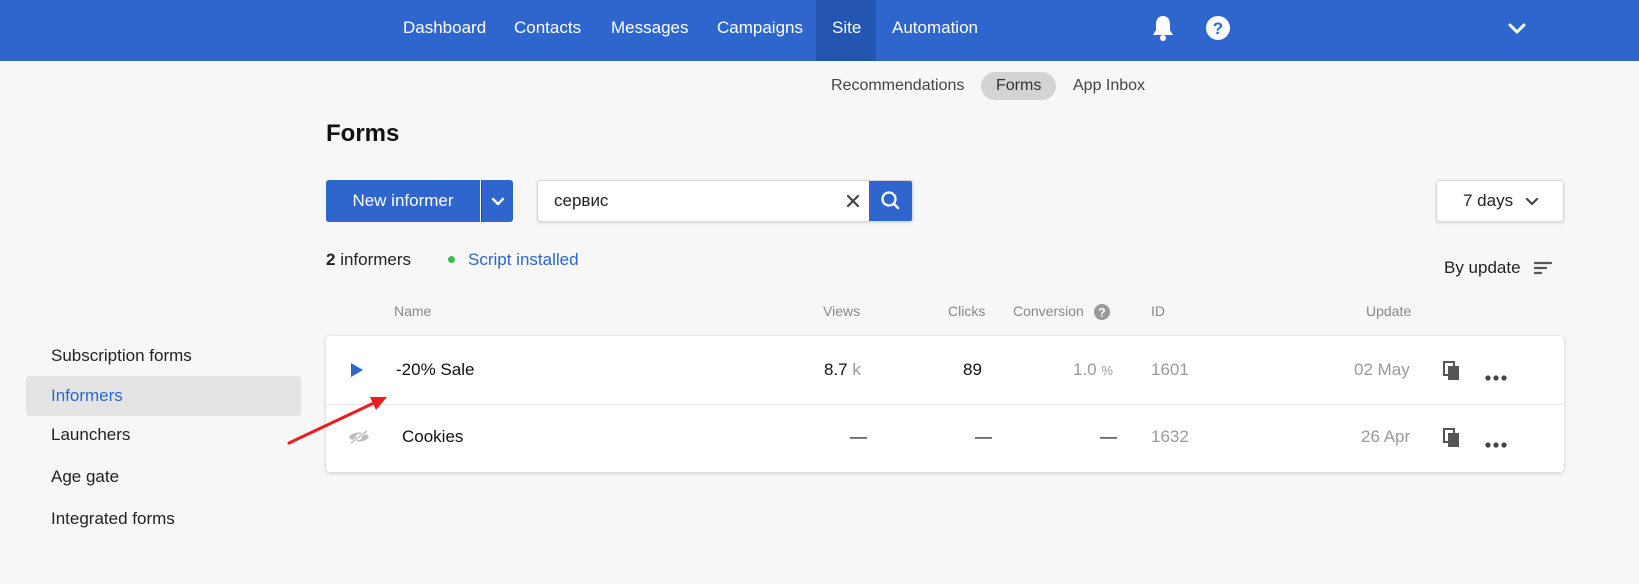 This screenshot has width=1639, height=584. What do you see at coordinates (1085, 369) in the screenshot?
I see `row-conversion-value: 1.0` at bounding box center [1085, 369].